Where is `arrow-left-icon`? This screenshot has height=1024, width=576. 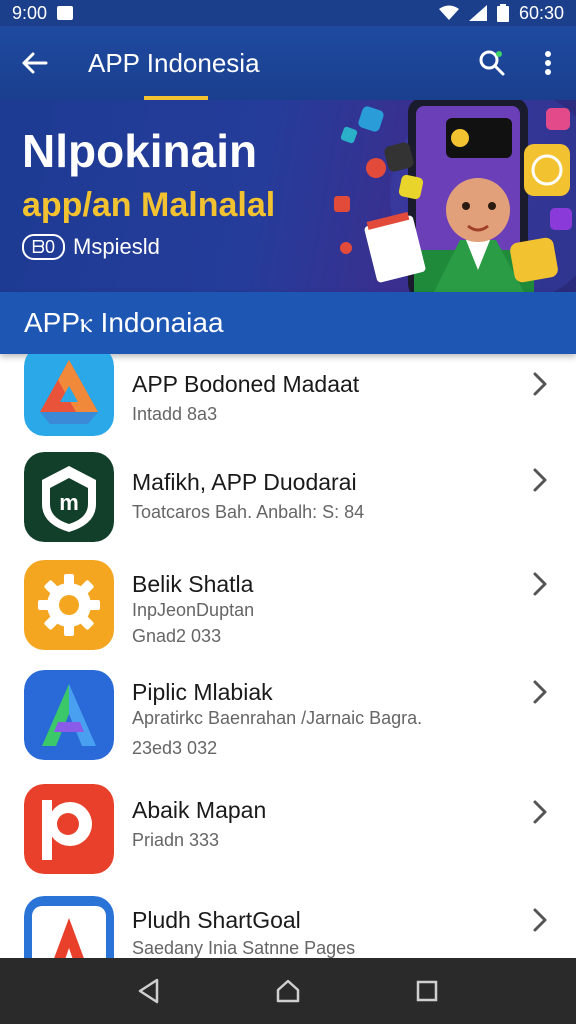
arrow-left-icon is located at coordinates (35, 63).